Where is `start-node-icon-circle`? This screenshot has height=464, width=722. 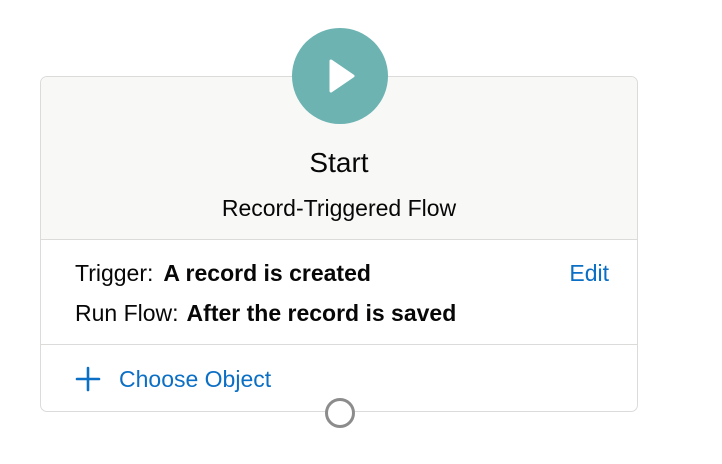
start-node-icon-circle is located at coordinates (340, 76).